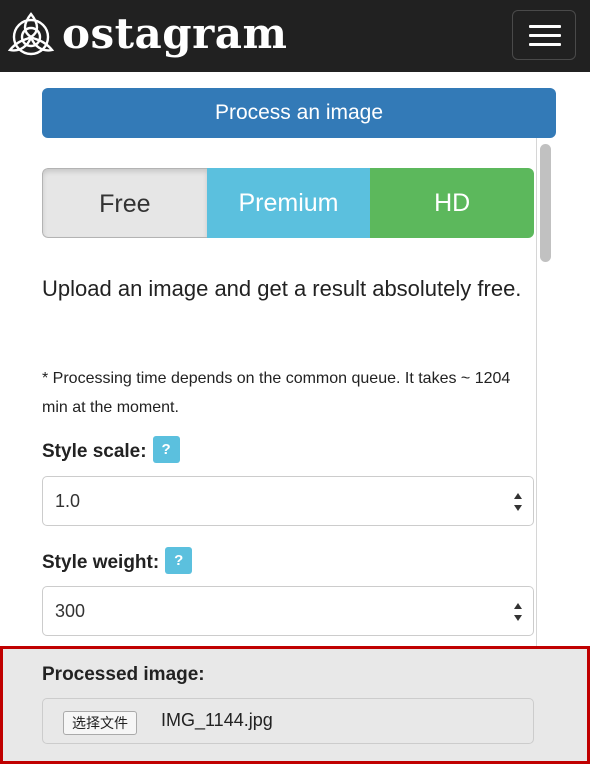 The image size is (590, 764). I want to click on selected-file-name: IMG_1144.jpg, so click(217, 720).